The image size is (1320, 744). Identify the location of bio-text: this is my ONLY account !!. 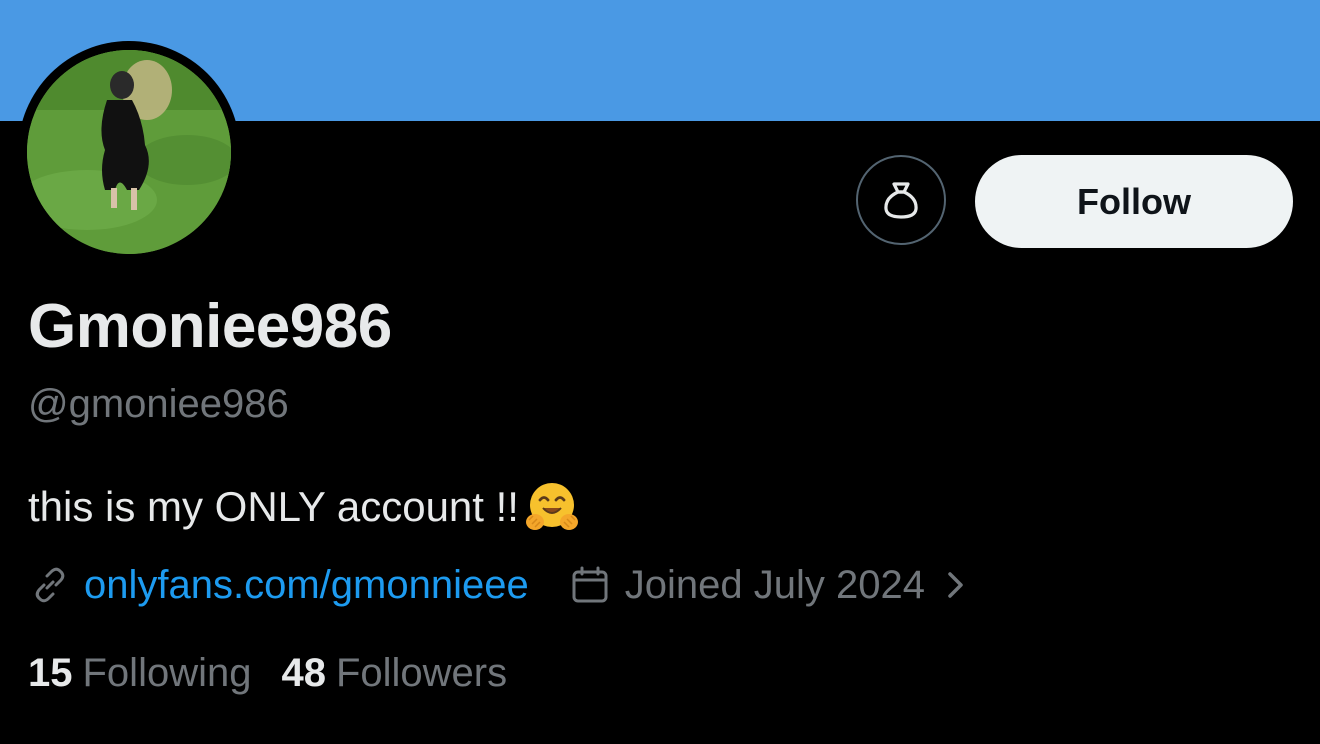
(273, 506).